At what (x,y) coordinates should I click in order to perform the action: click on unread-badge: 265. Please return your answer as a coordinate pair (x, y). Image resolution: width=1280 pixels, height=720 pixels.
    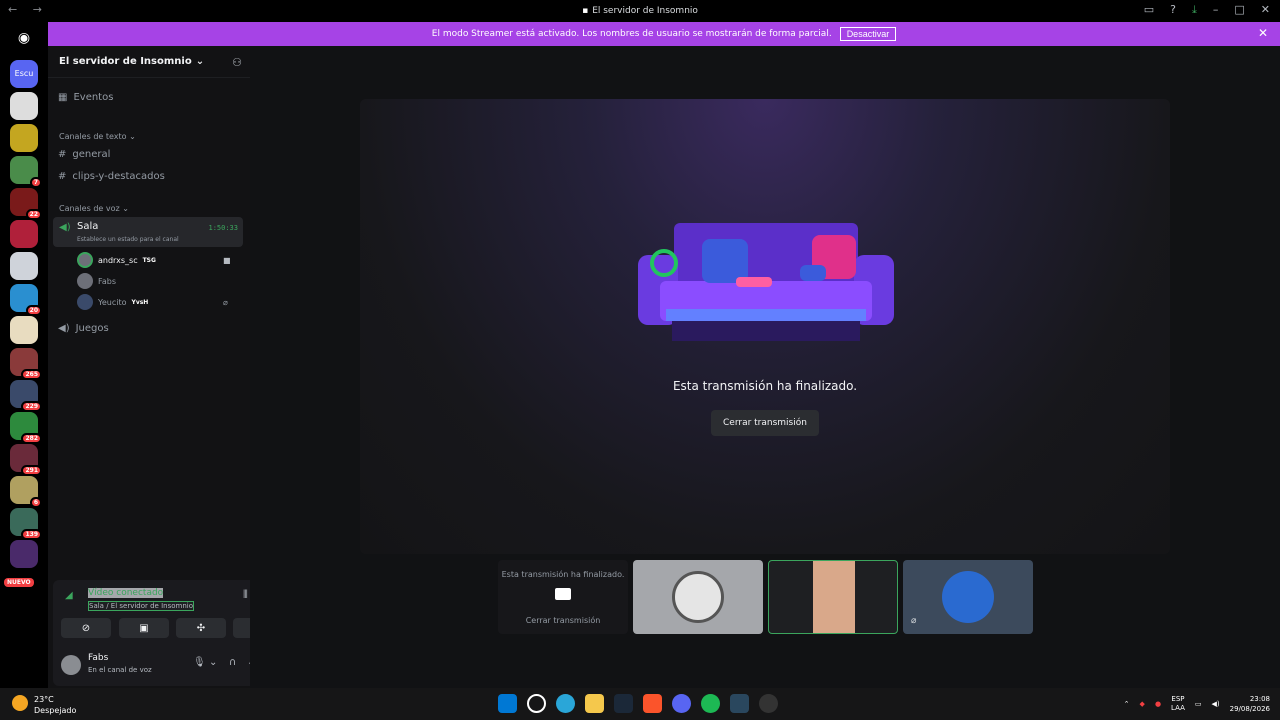
    Looking at the image, I should click on (31, 374).